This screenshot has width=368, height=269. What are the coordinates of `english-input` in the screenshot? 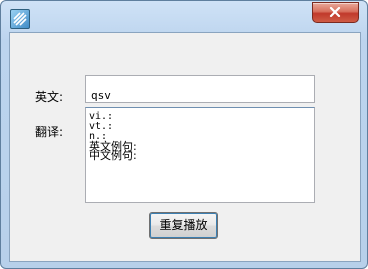 It's located at (200, 89).